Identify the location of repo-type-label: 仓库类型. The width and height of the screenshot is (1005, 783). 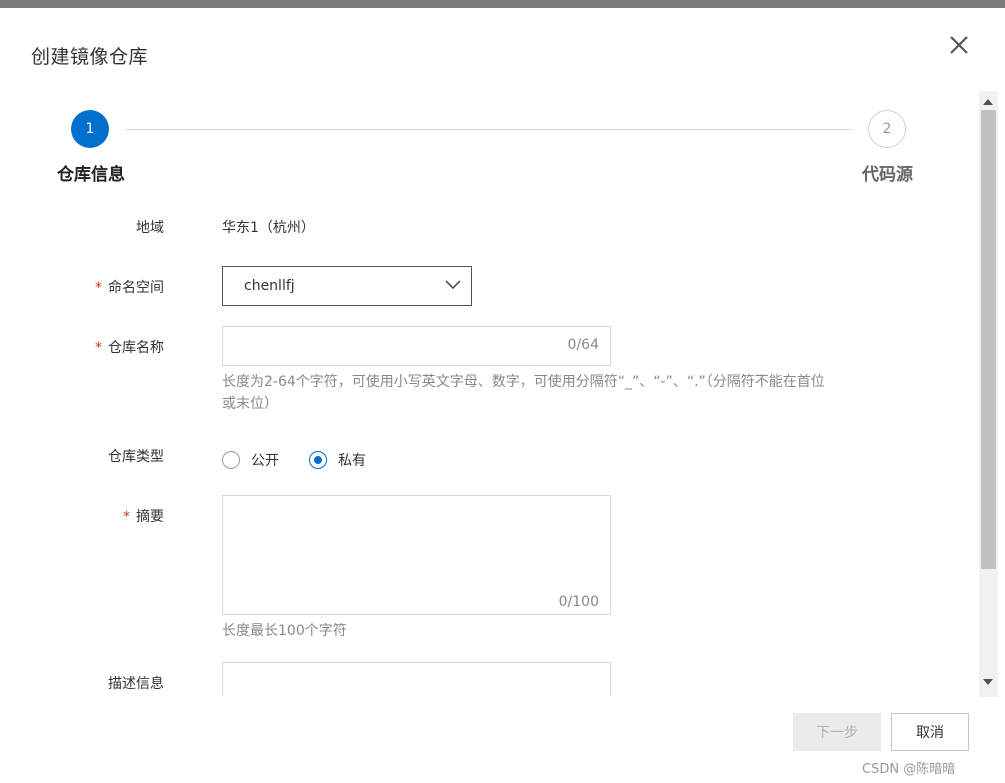
(136, 457).